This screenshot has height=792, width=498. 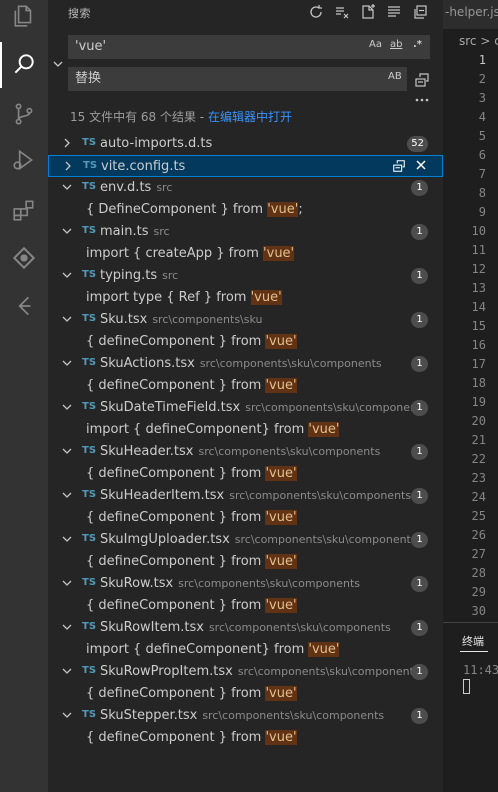 I want to click on search-input, so click(x=215, y=46).